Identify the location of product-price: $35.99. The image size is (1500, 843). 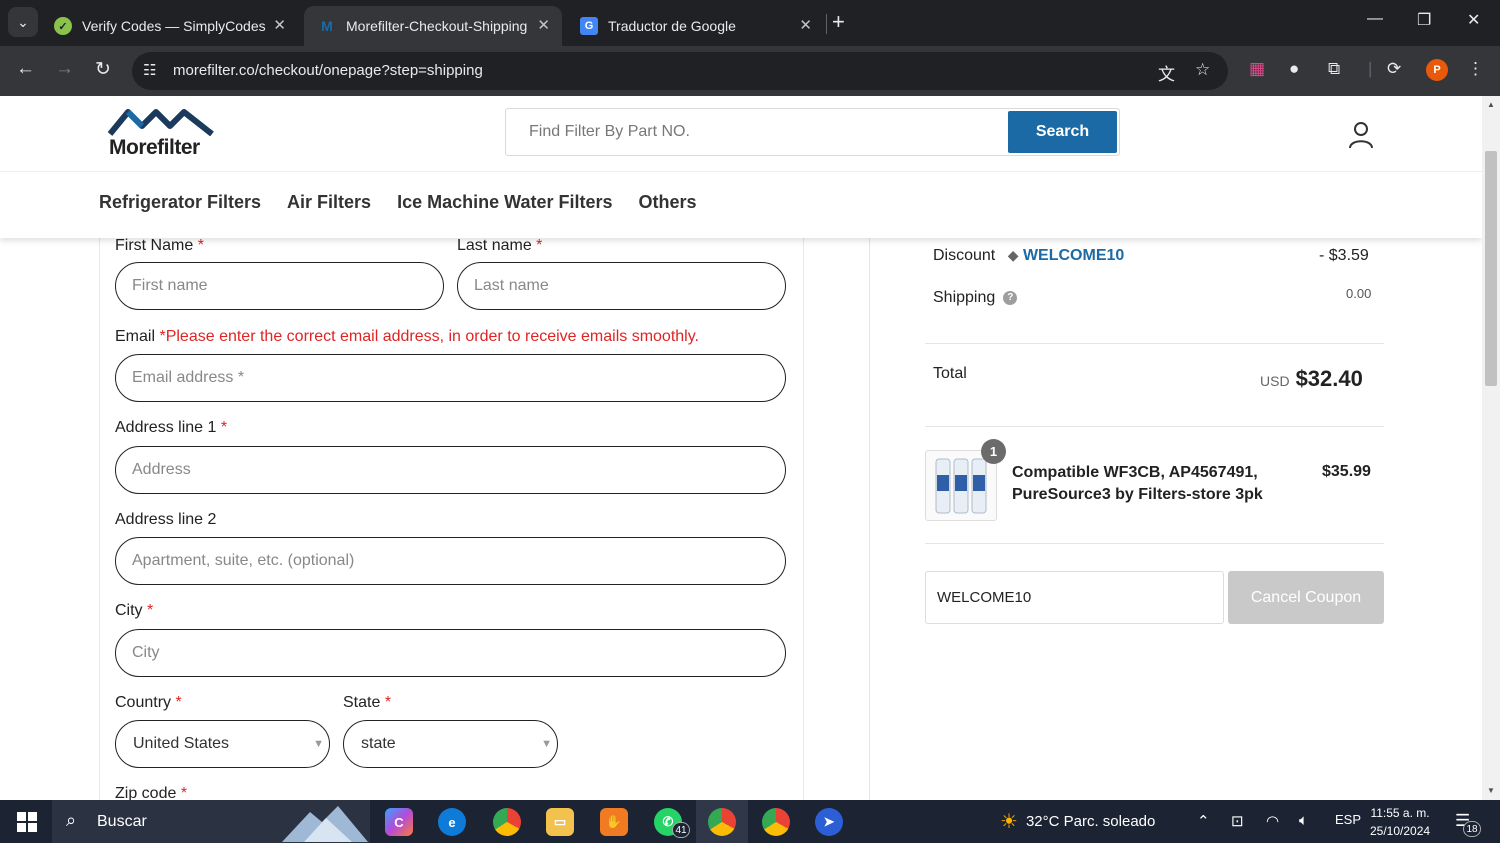
(1346, 471).